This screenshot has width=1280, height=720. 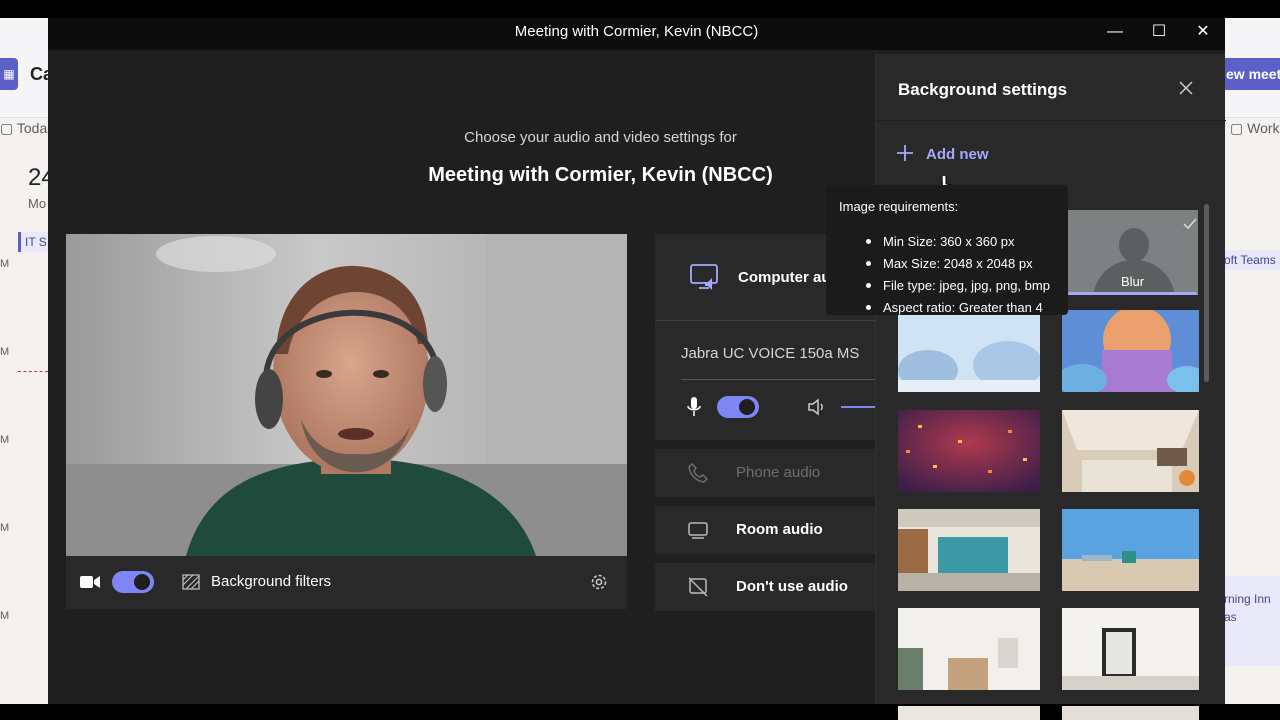 I want to click on panel-scrollbar, so click(x=1206, y=293).